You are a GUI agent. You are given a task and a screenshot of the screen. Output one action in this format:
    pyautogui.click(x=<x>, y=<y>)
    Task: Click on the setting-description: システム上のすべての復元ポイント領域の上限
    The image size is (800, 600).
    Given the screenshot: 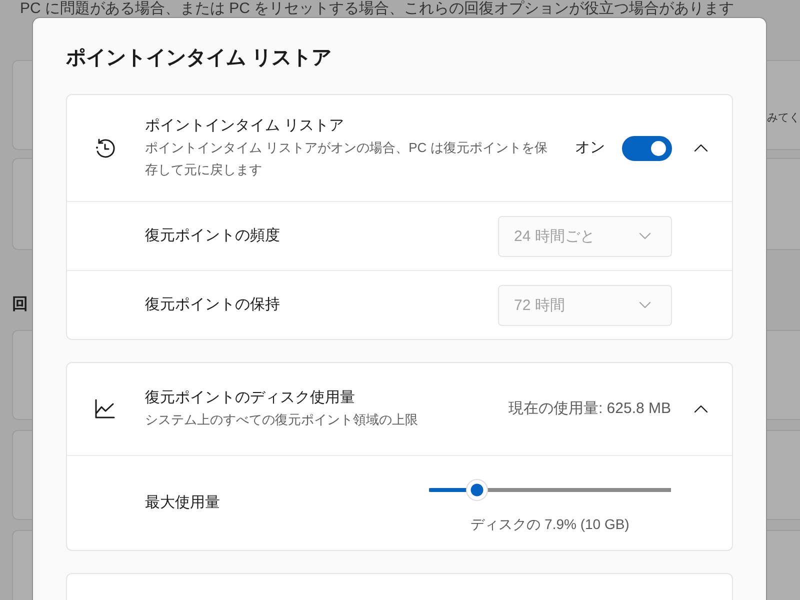 What is the action you would take?
    pyautogui.click(x=282, y=420)
    